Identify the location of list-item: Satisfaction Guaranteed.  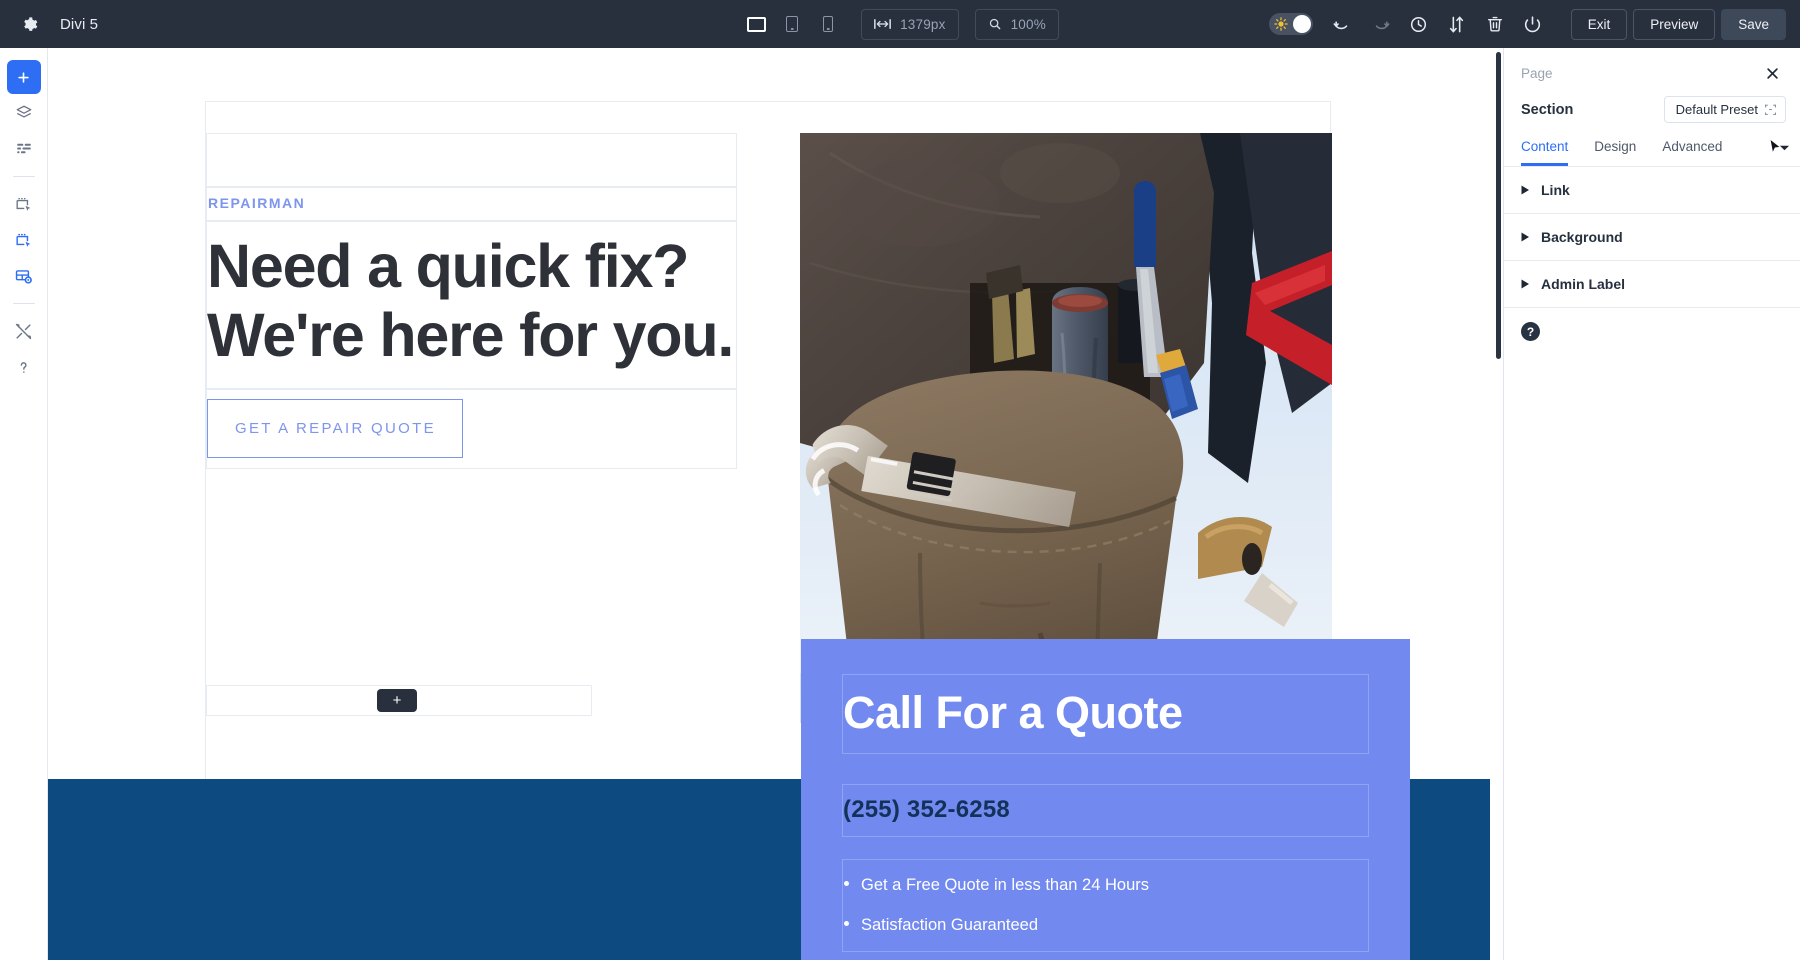
(1105, 925).